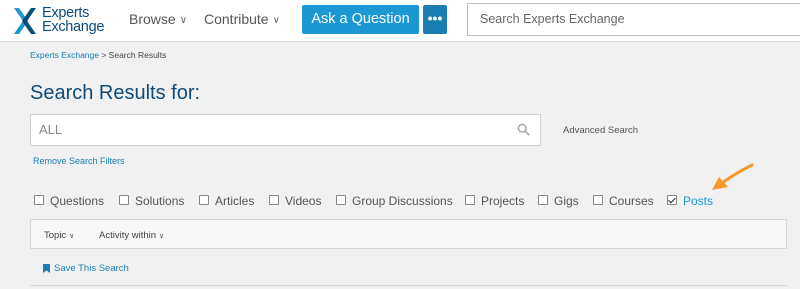 This screenshot has height=289, width=800. Describe the element at coordinates (137, 55) in the screenshot. I see `breadcrumb-current: Search Results` at that location.